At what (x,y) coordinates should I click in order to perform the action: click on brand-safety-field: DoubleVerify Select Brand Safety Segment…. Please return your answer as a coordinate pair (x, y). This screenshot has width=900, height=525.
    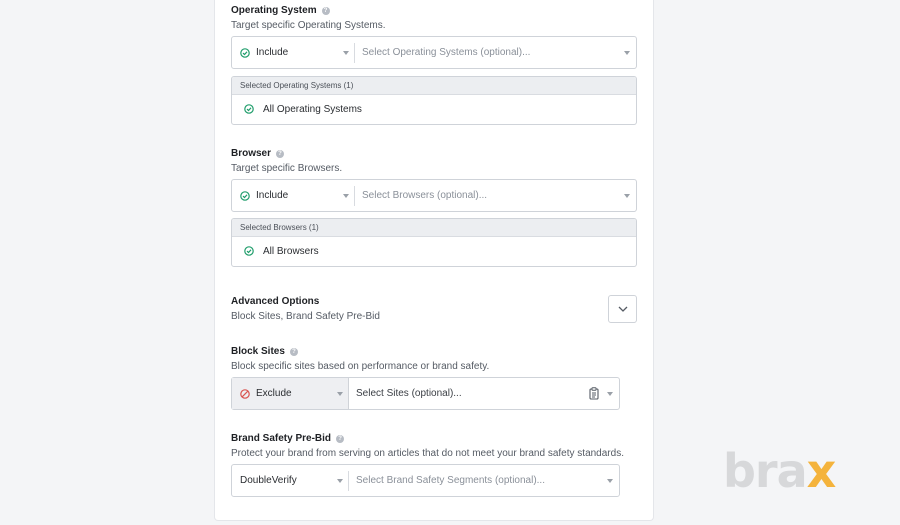
    Looking at the image, I should click on (425, 480).